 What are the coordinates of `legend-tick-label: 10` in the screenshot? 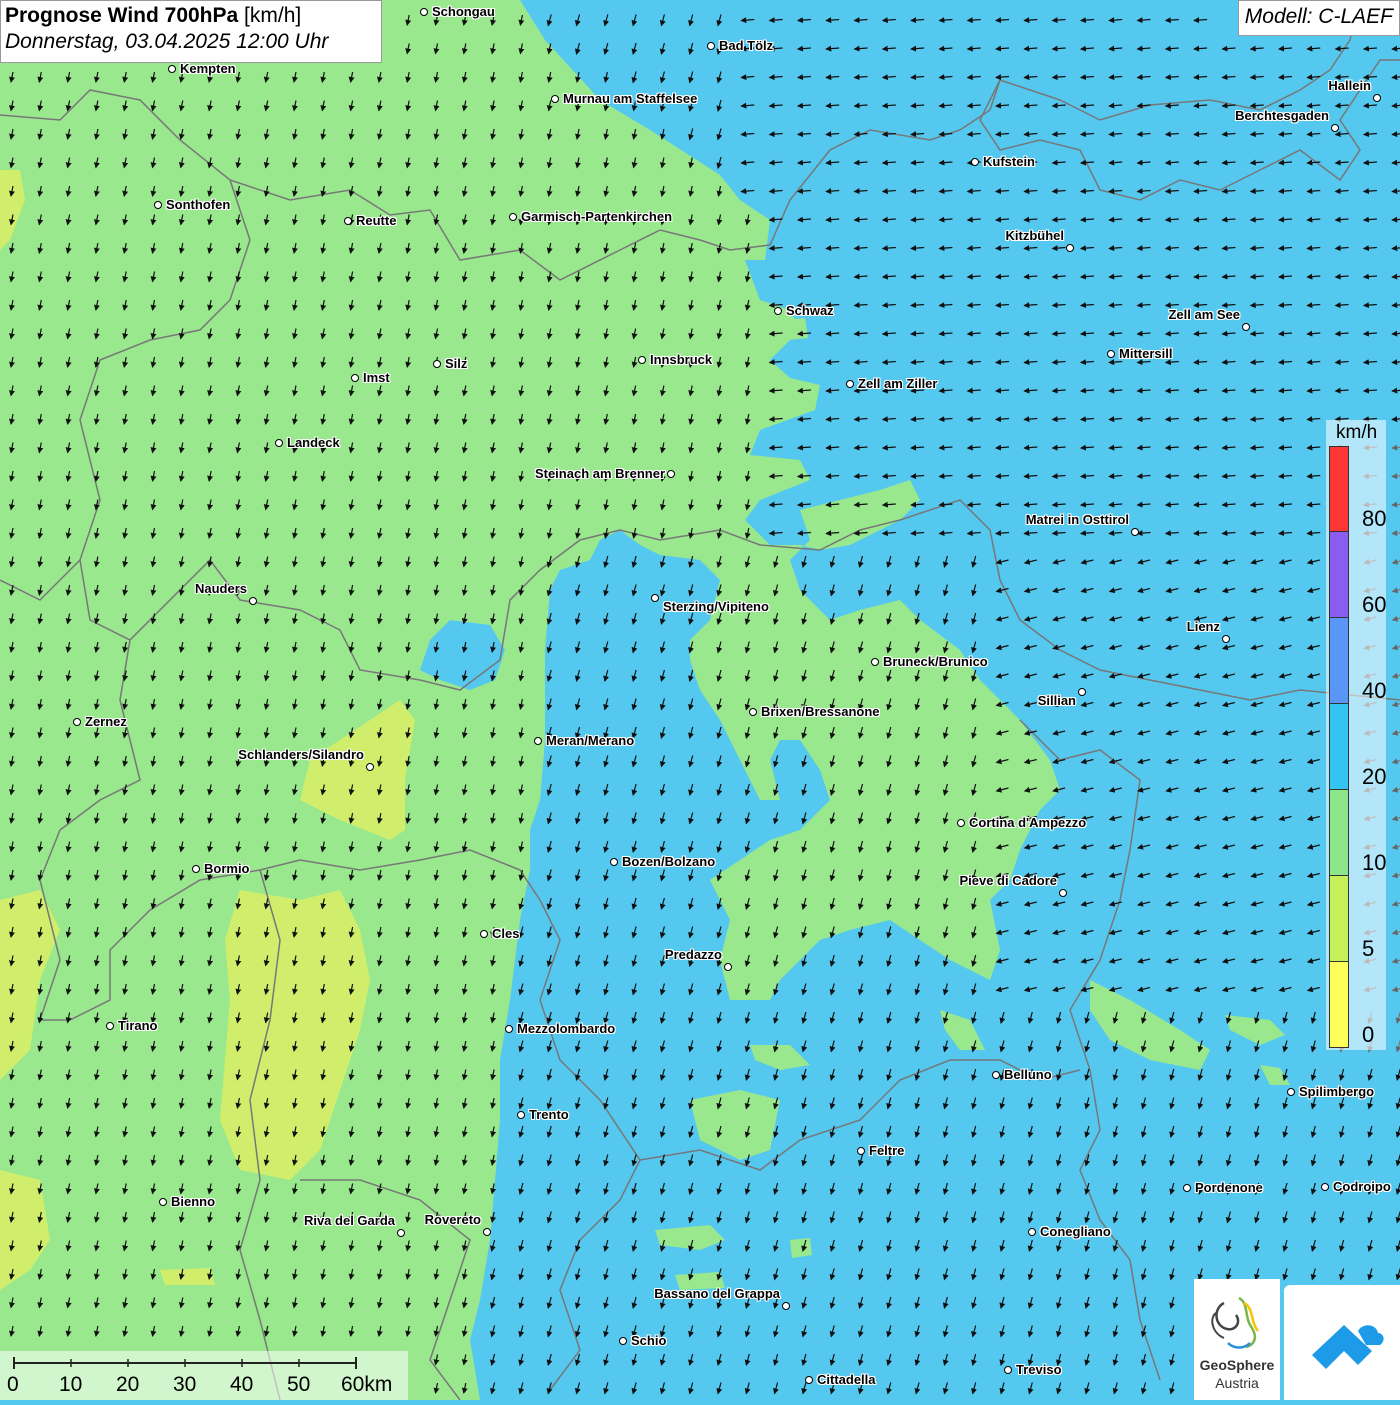 It's located at (1374, 862).